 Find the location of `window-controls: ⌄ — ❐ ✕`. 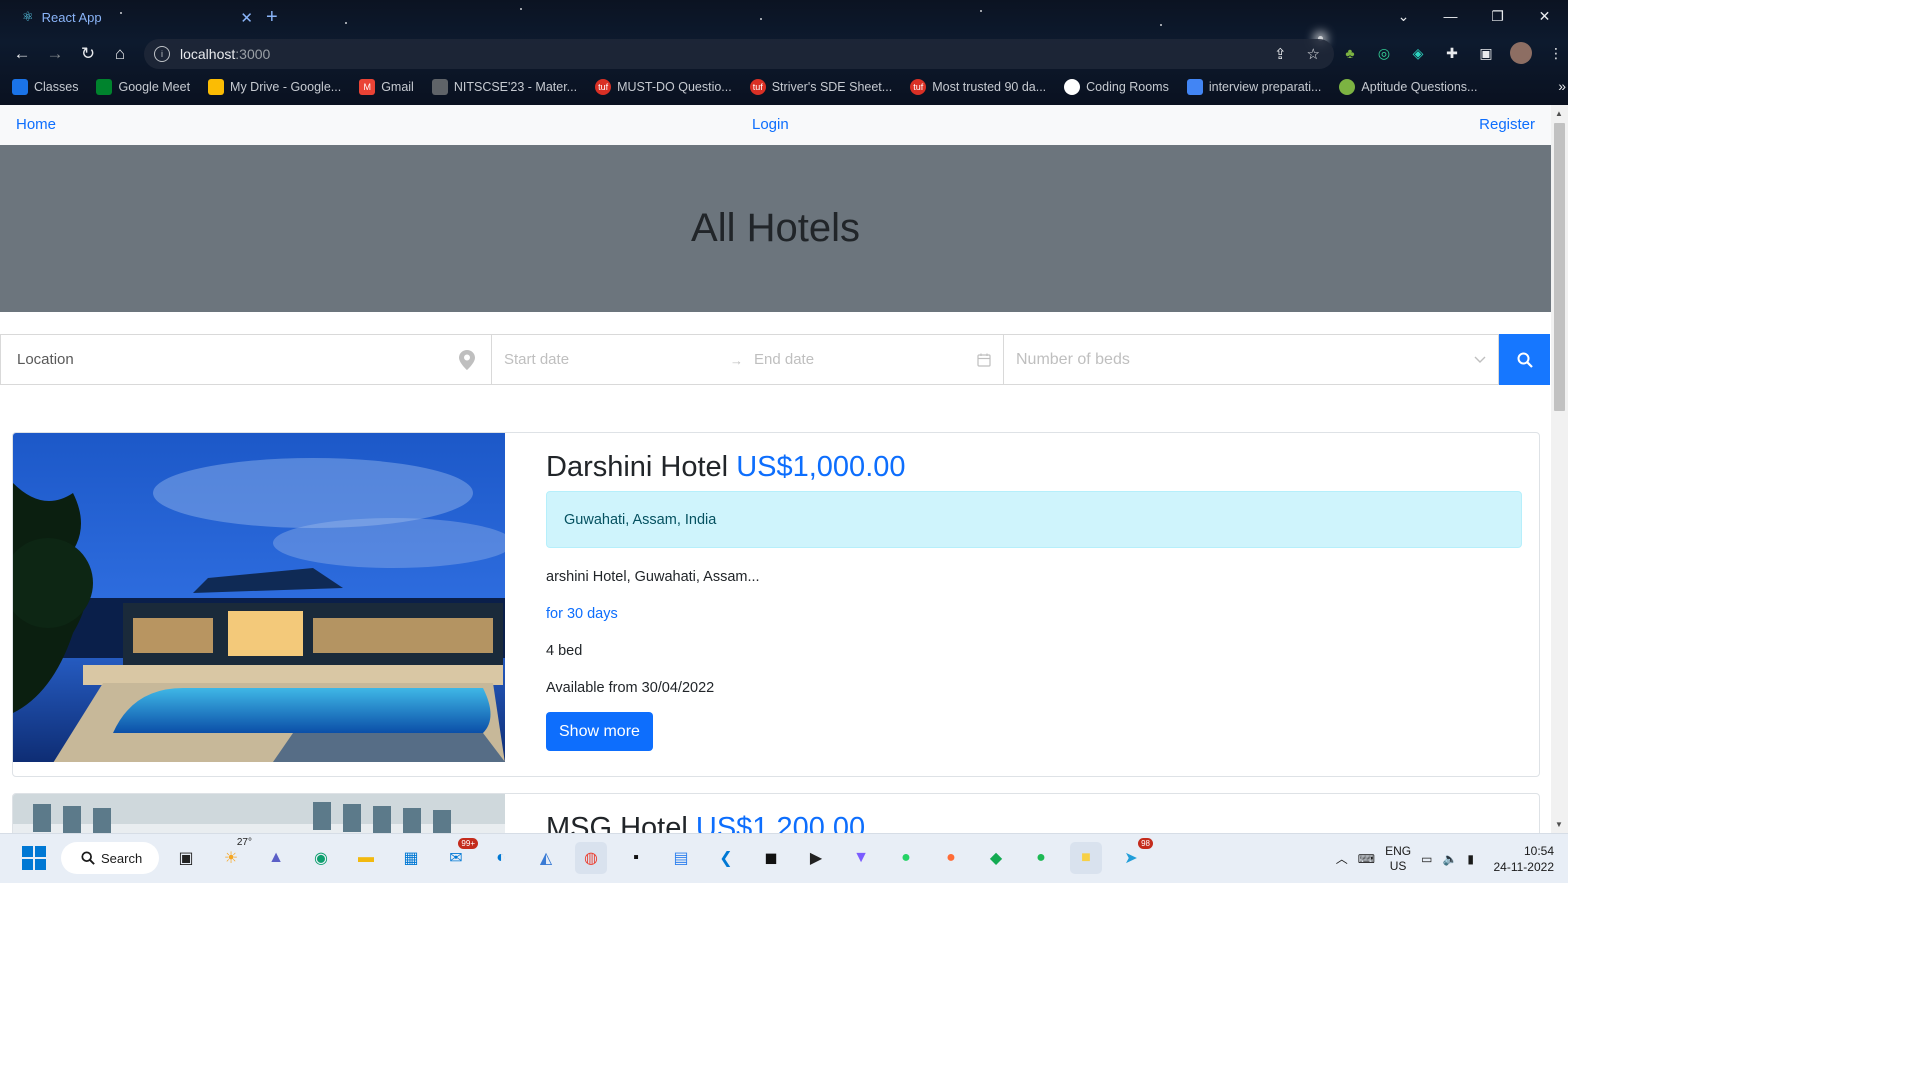

window-controls: ⌄ — ❐ ✕ is located at coordinates (1474, 17).